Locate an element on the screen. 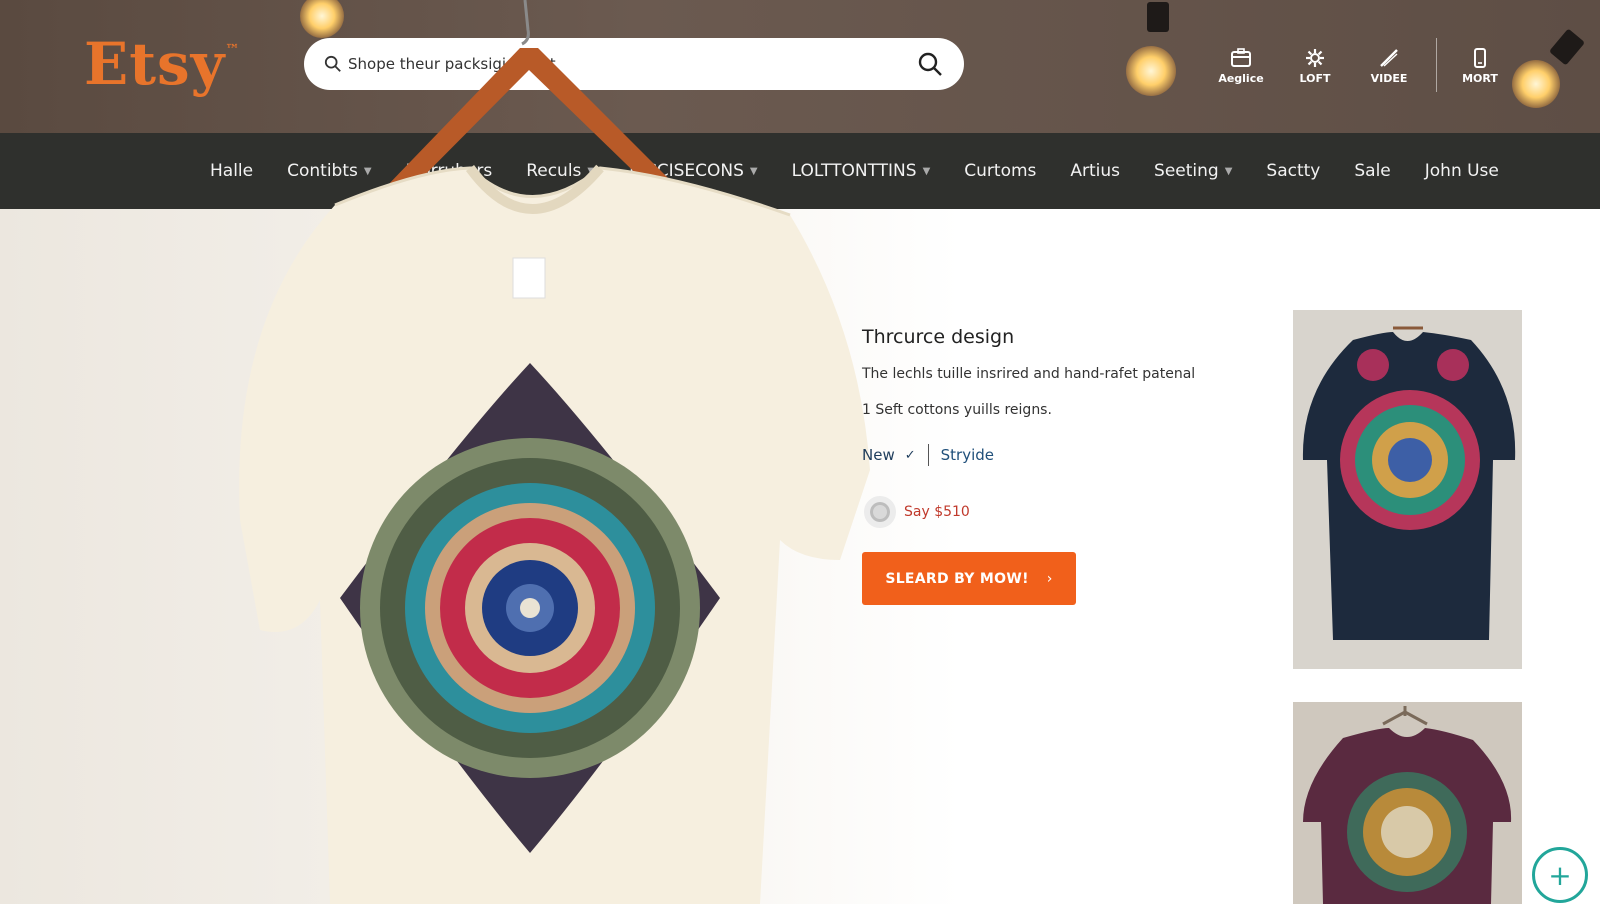 The image size is (1600, 904). buy-now-button: SLEARD BY MOW! › is located at coordinates (969, 578).